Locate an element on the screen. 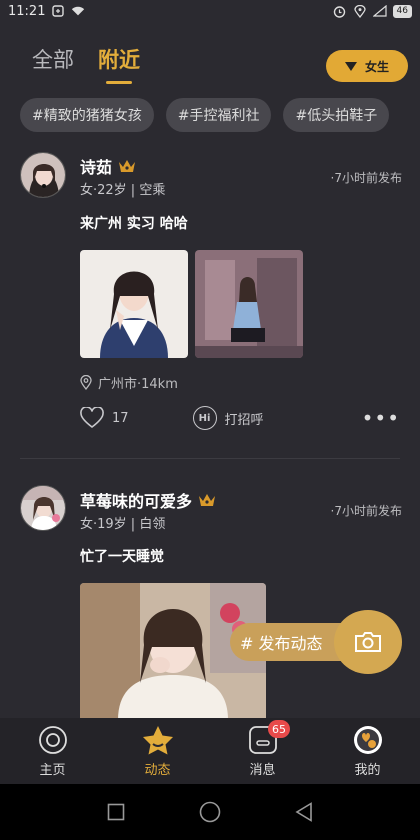 This screenshot has width=420, height=840. post-time: ·7小时前发布 is located at coordinates (366, 511).